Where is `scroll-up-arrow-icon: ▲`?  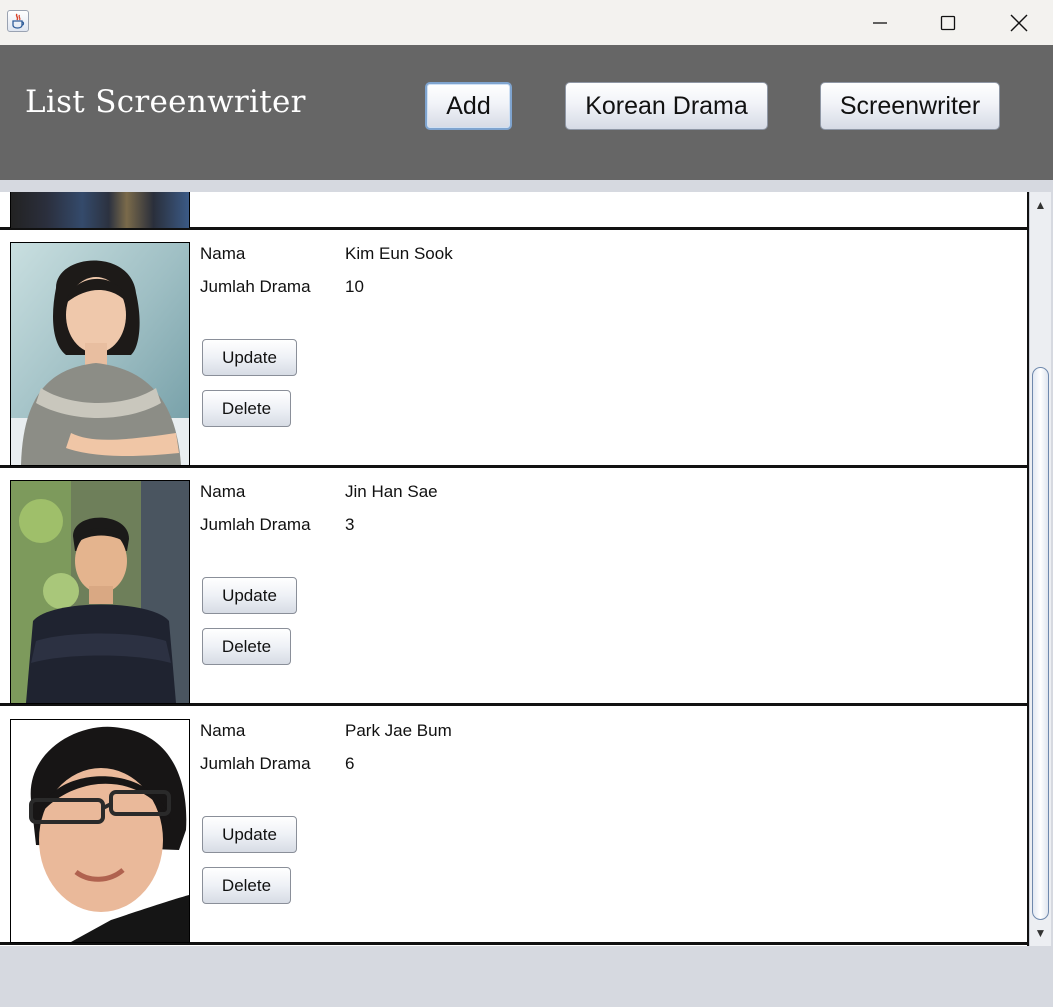 scroll-up-arrow-icon: ▲ is located at coordinates (1040, 205).